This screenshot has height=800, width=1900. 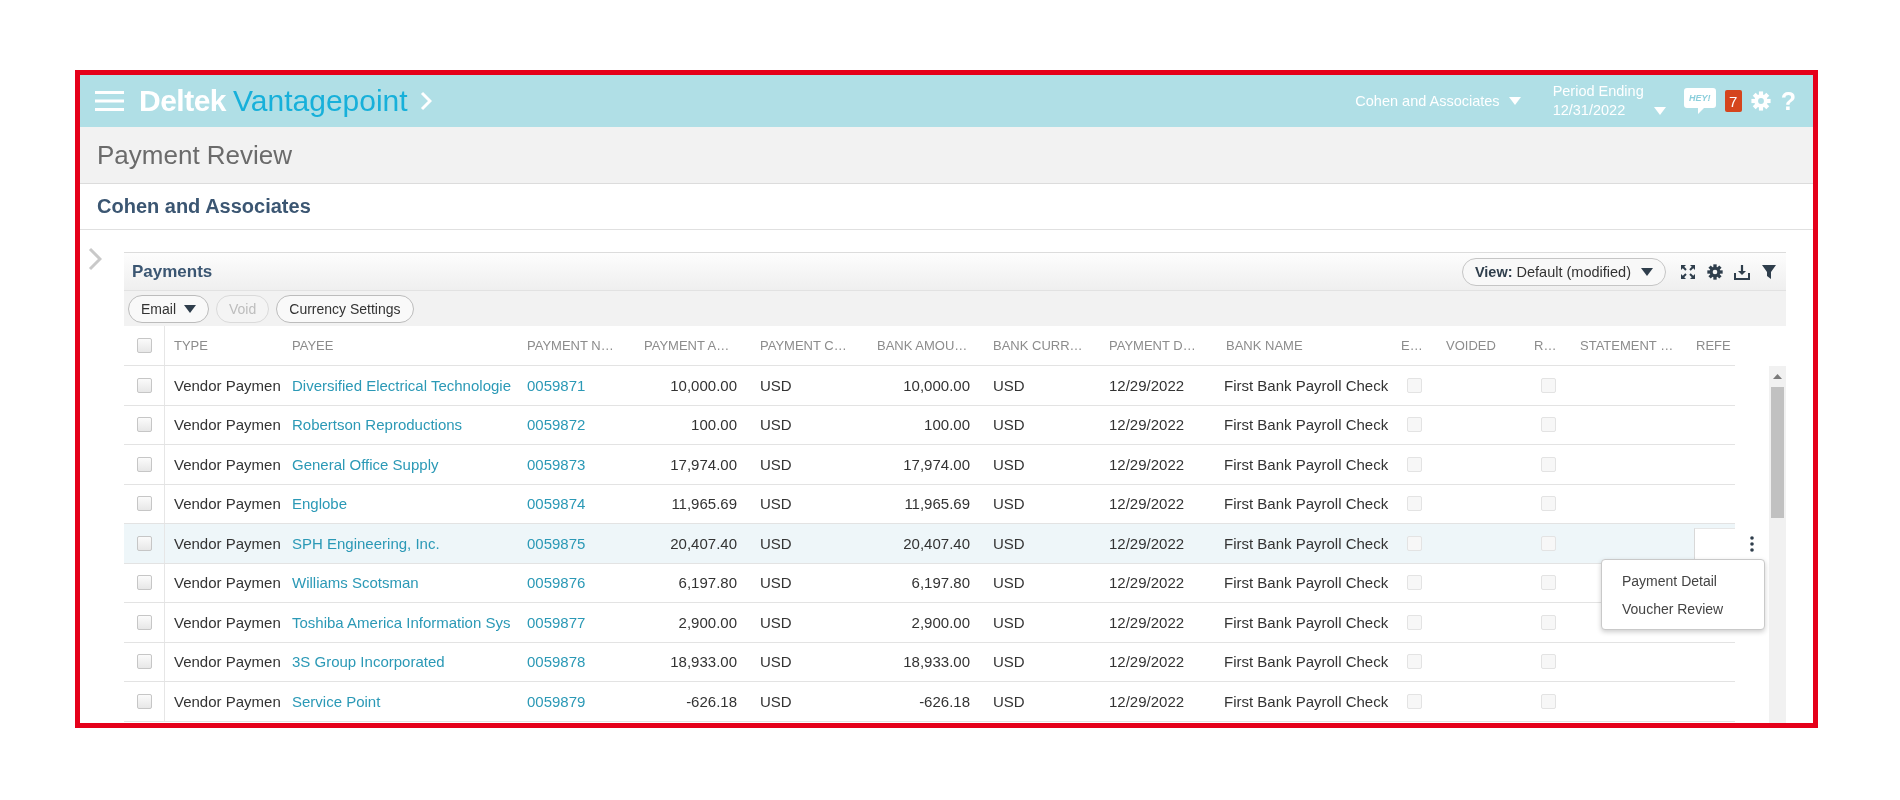 What do you see at coordinates (204, 206) in the screenshot?
I see `company-heading: Cohen and Associates` at bounding box center [204, 206].